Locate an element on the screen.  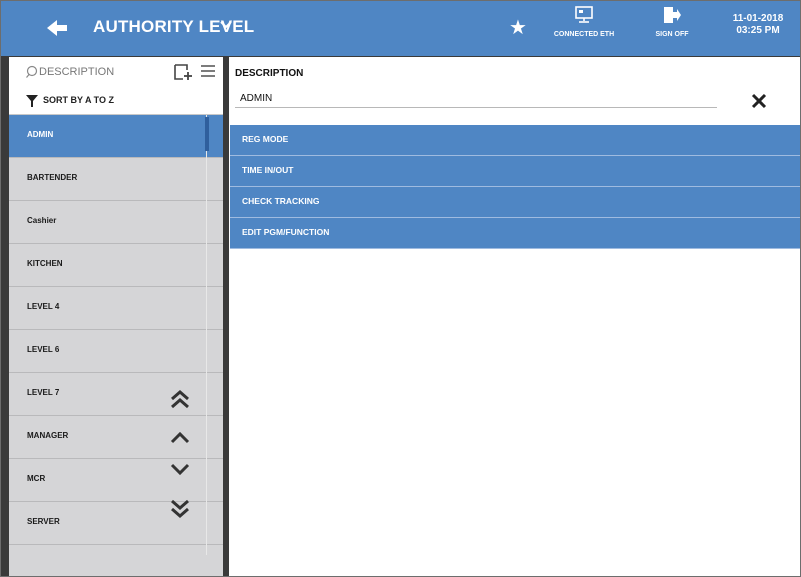
search-bar is located at coordinates (116, 72).